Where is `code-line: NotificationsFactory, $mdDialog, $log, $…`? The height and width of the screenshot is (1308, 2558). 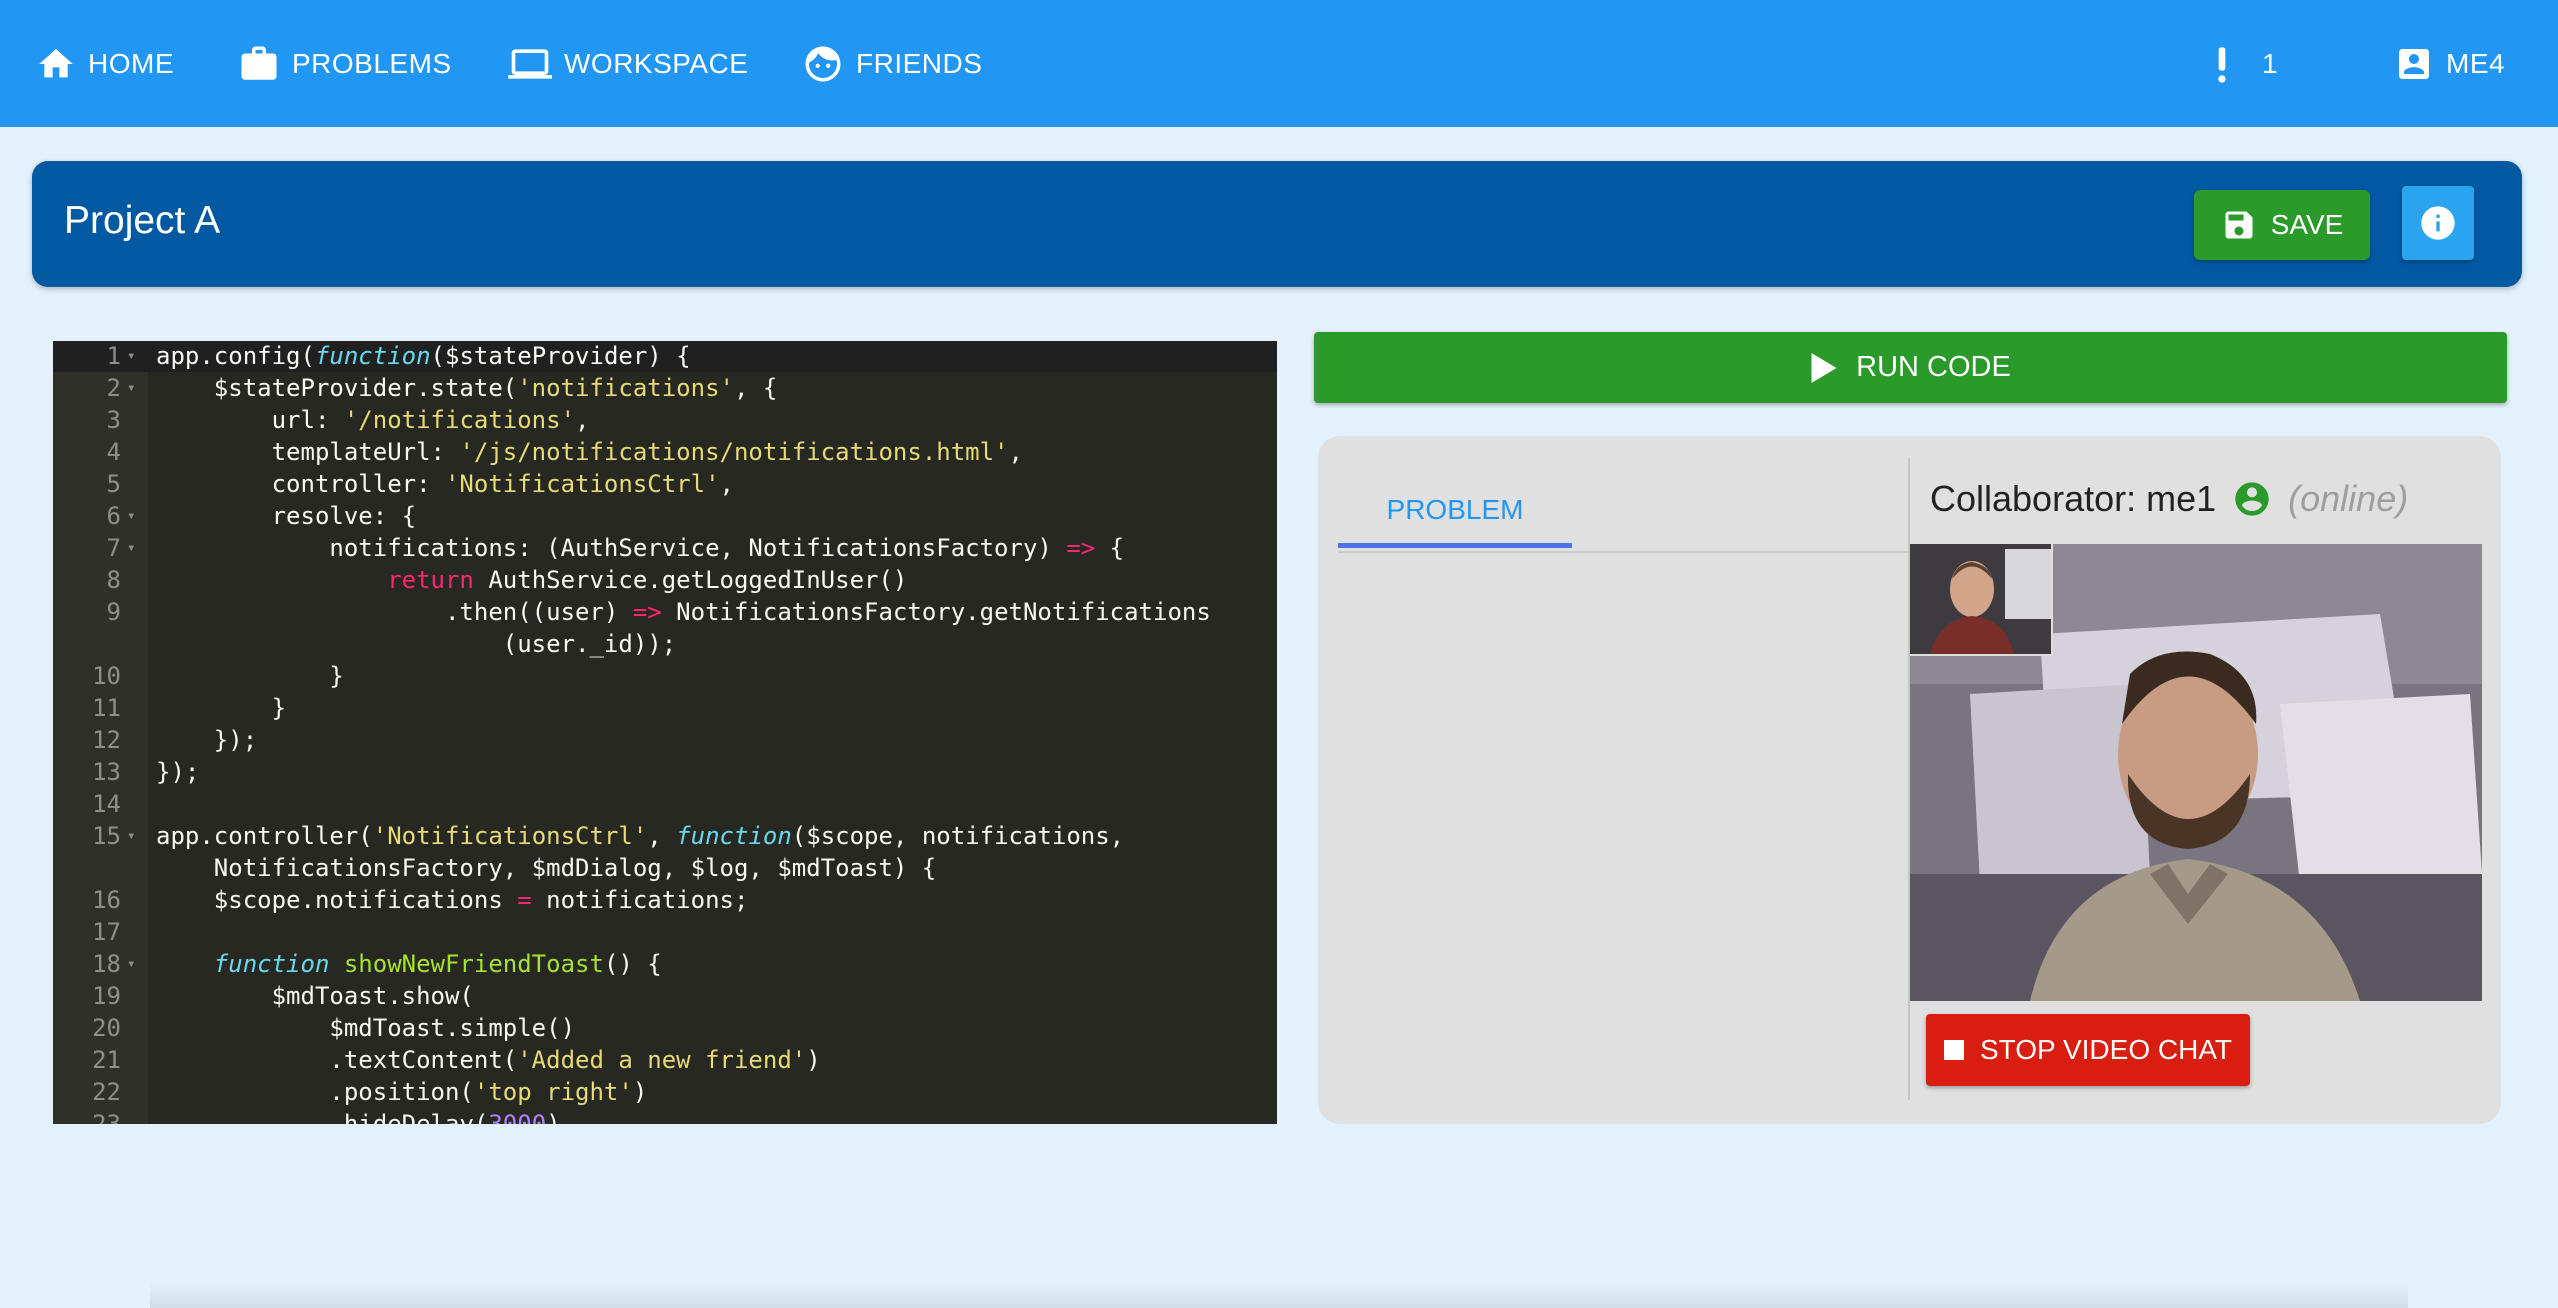
code-line: NotificationsFactory, $mdDialog, $log, $… is located at coordinates (665, 868).